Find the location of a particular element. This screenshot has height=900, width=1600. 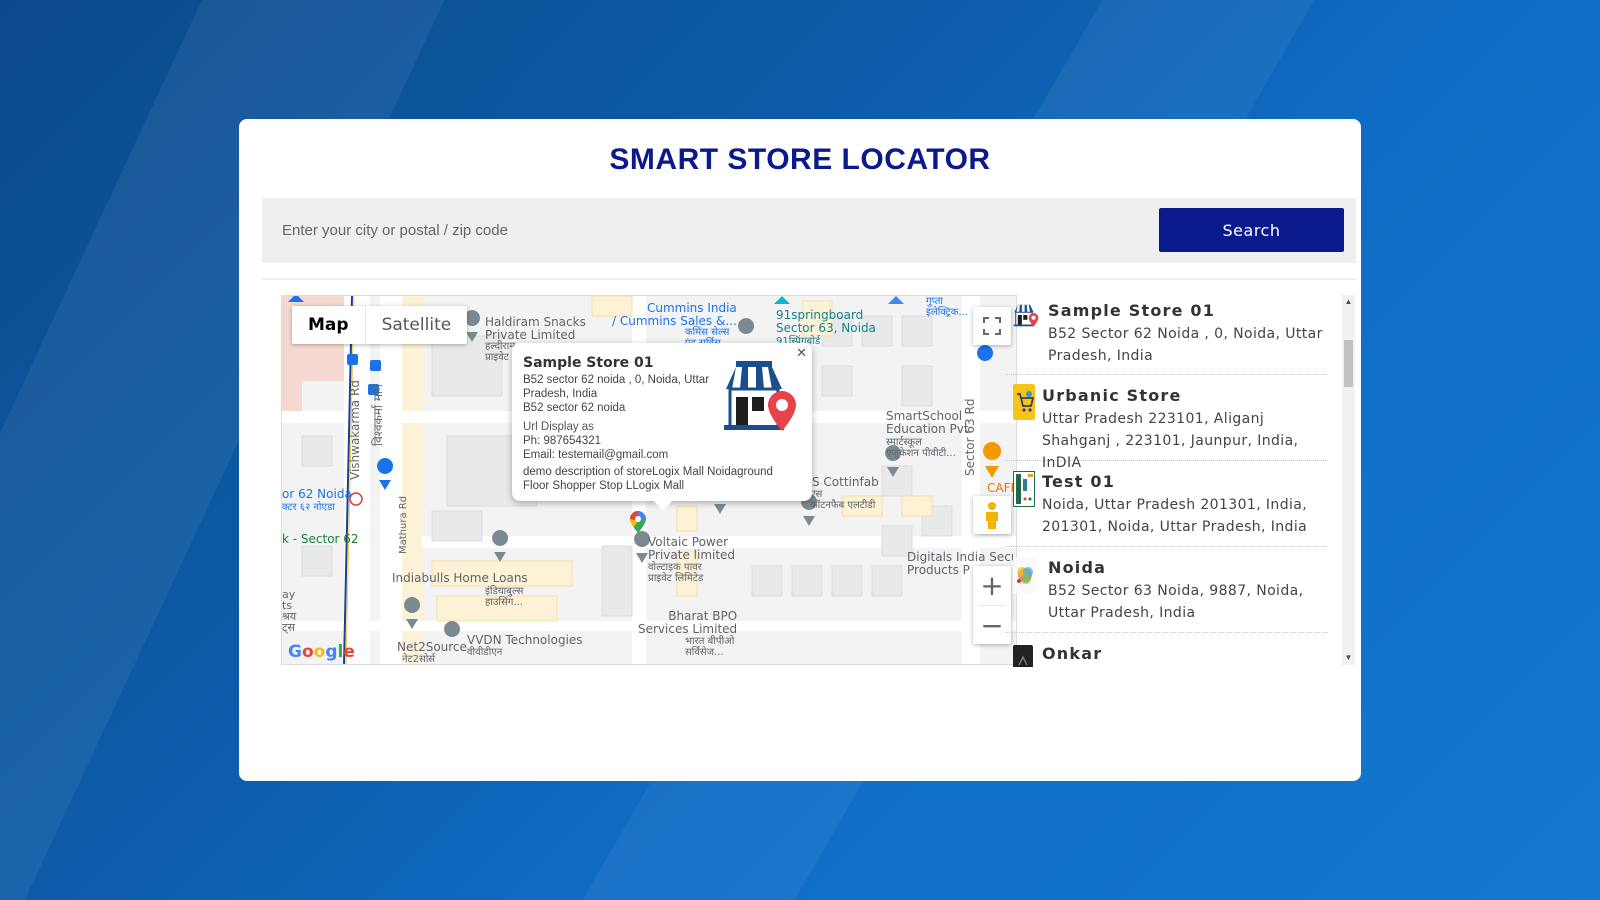

map-type-control: Map Satellite is located at coordinates (380, 325).